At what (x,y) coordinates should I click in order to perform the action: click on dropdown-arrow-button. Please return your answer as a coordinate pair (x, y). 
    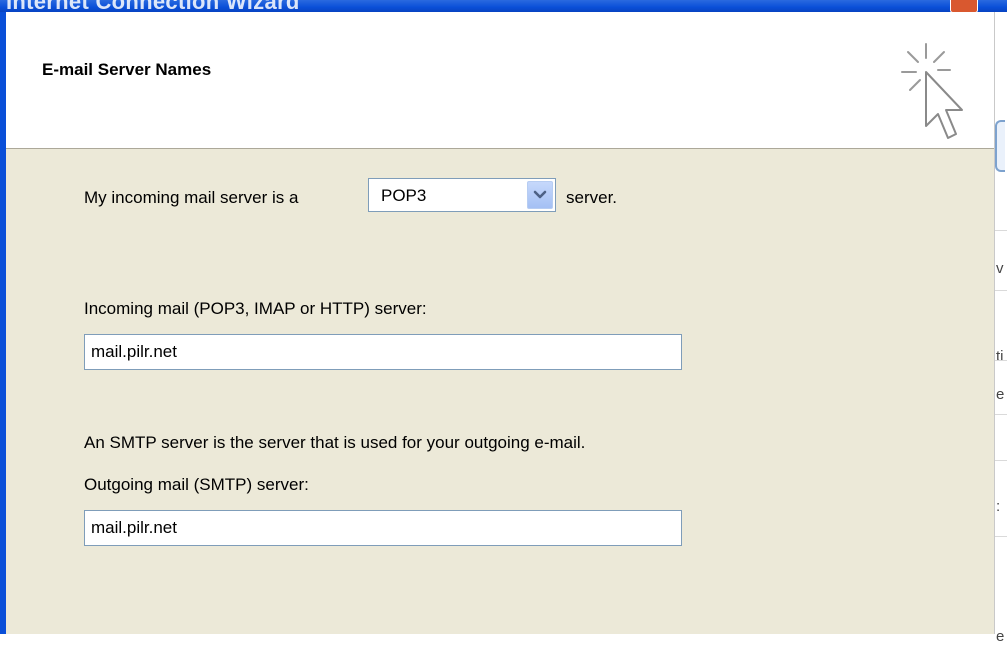
    Looking at the image, I should click on (540, 195).